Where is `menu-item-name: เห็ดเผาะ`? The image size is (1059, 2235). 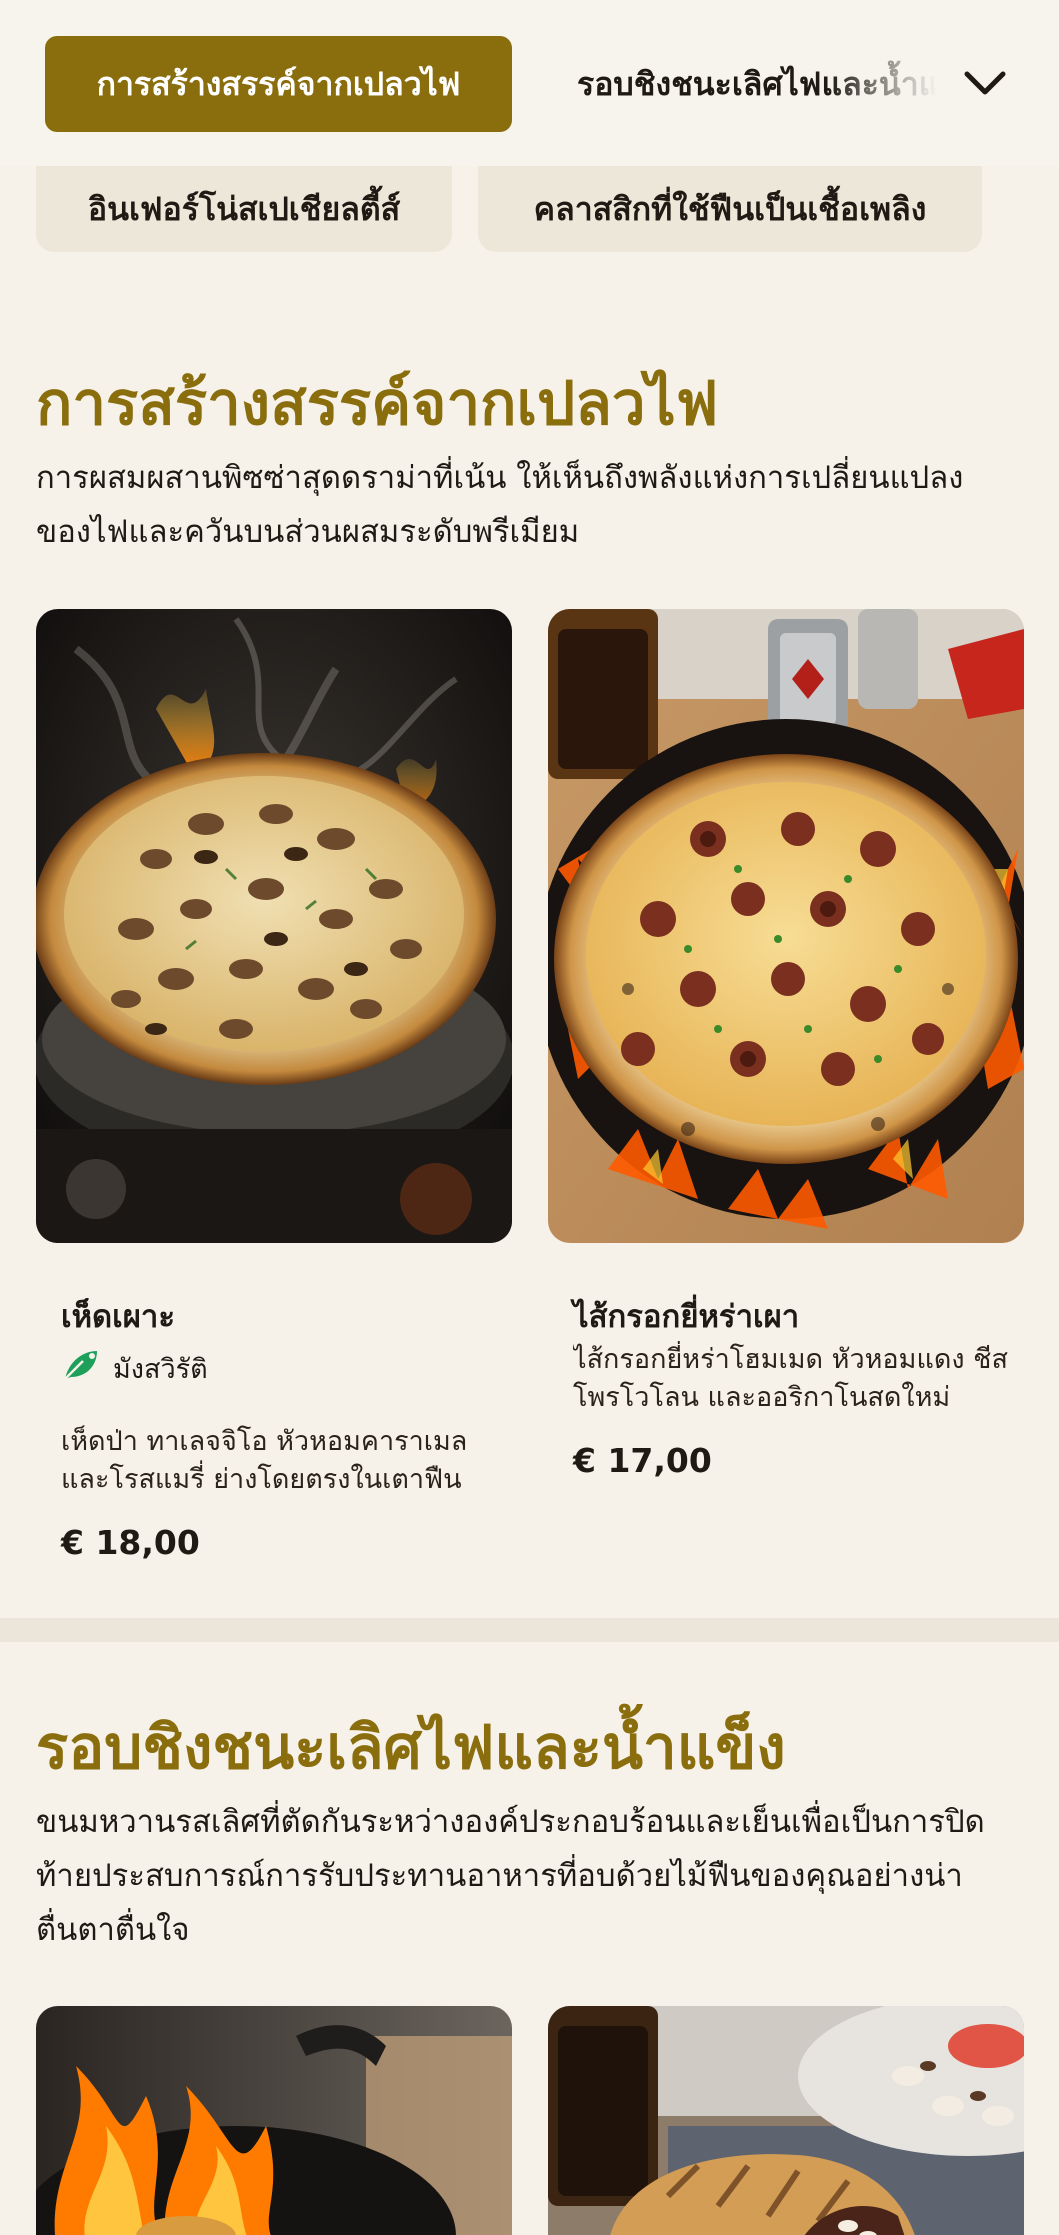 menu-item-name: เห็ดเผาะ is located at coordinates (118, 1317).